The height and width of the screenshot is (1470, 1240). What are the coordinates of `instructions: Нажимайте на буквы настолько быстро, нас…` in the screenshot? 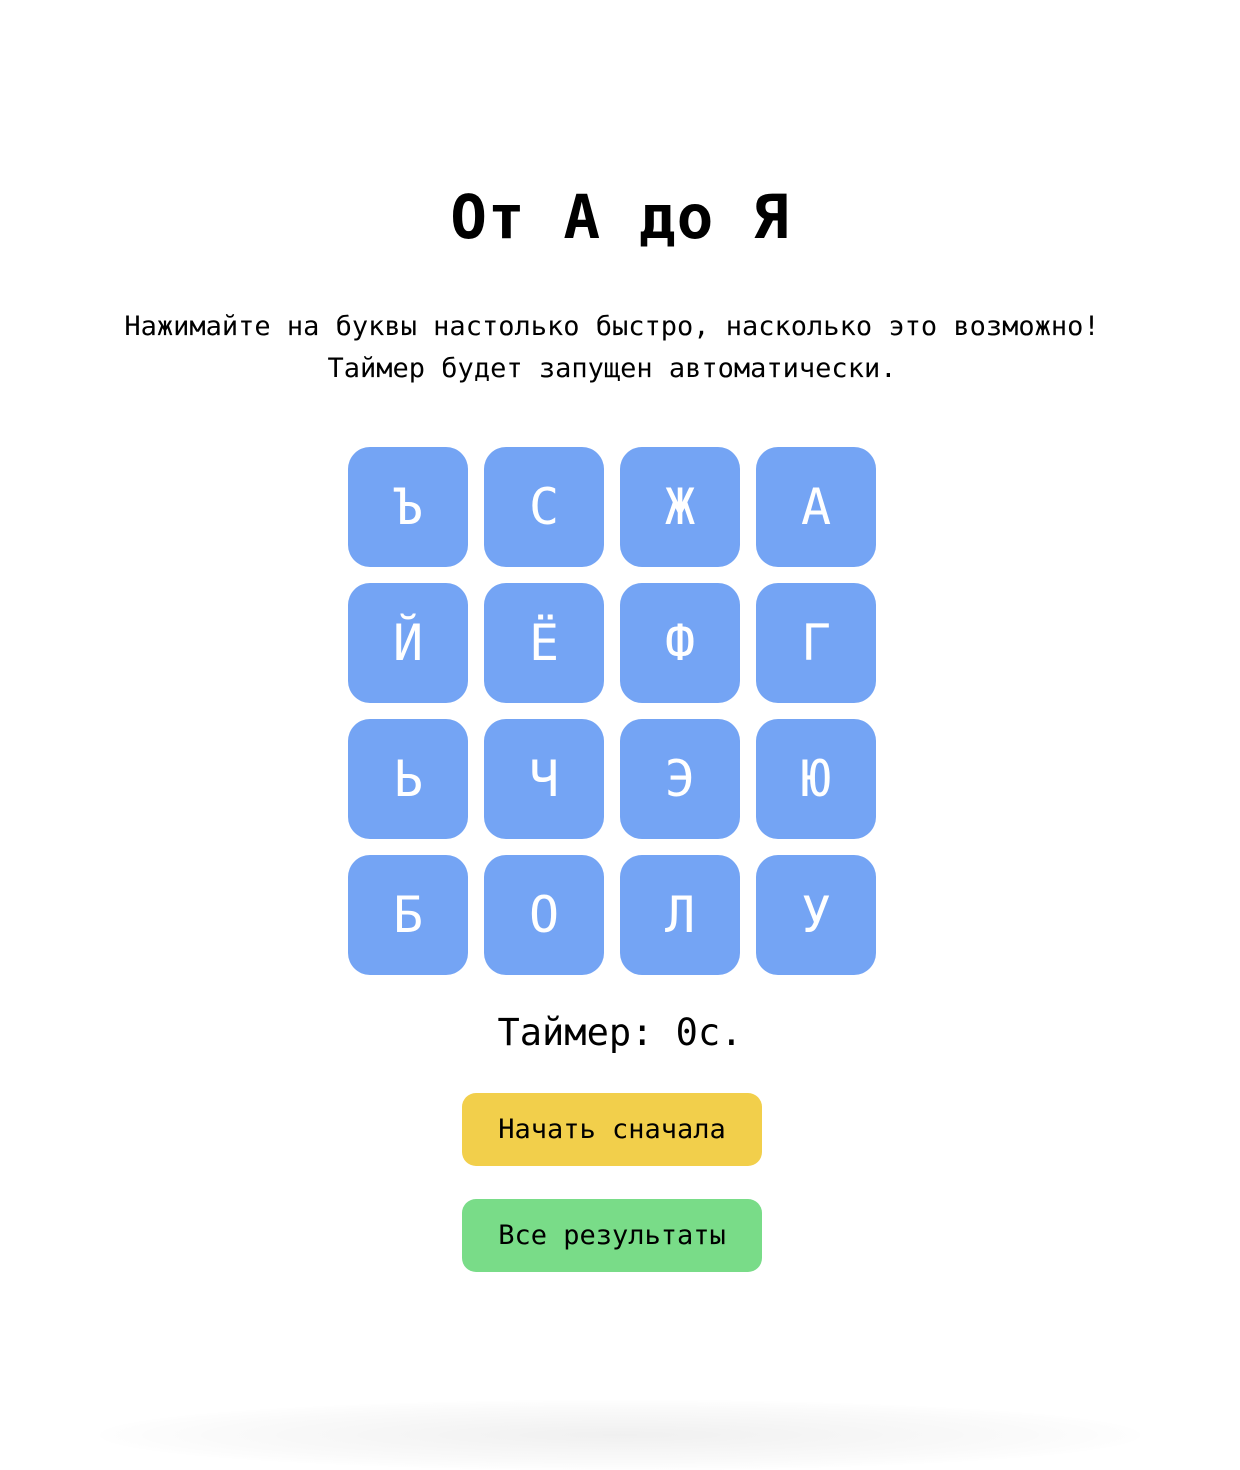 It's located at (612, 348).